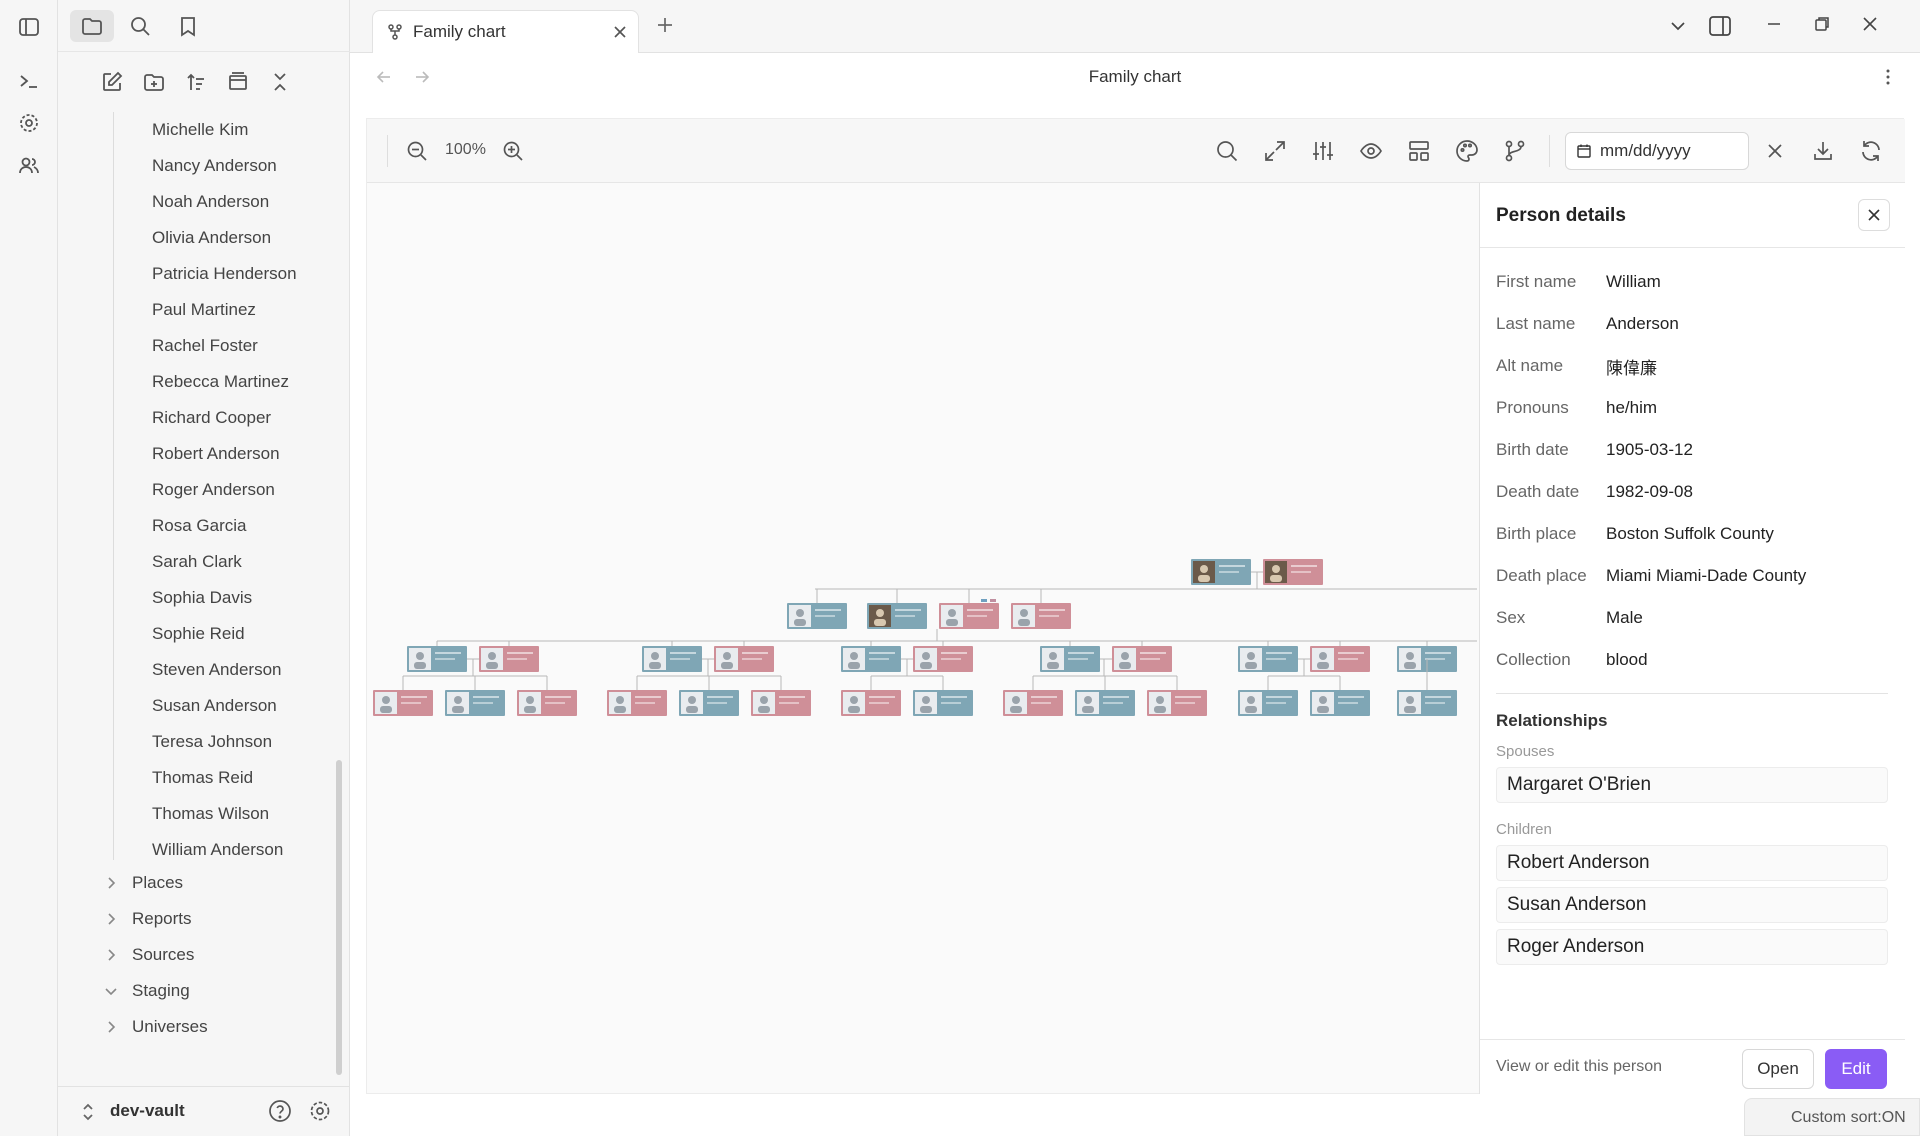 This screenshot has height=1136, width=1920. I want to click on collapse-all-icon, so click(280, 82).